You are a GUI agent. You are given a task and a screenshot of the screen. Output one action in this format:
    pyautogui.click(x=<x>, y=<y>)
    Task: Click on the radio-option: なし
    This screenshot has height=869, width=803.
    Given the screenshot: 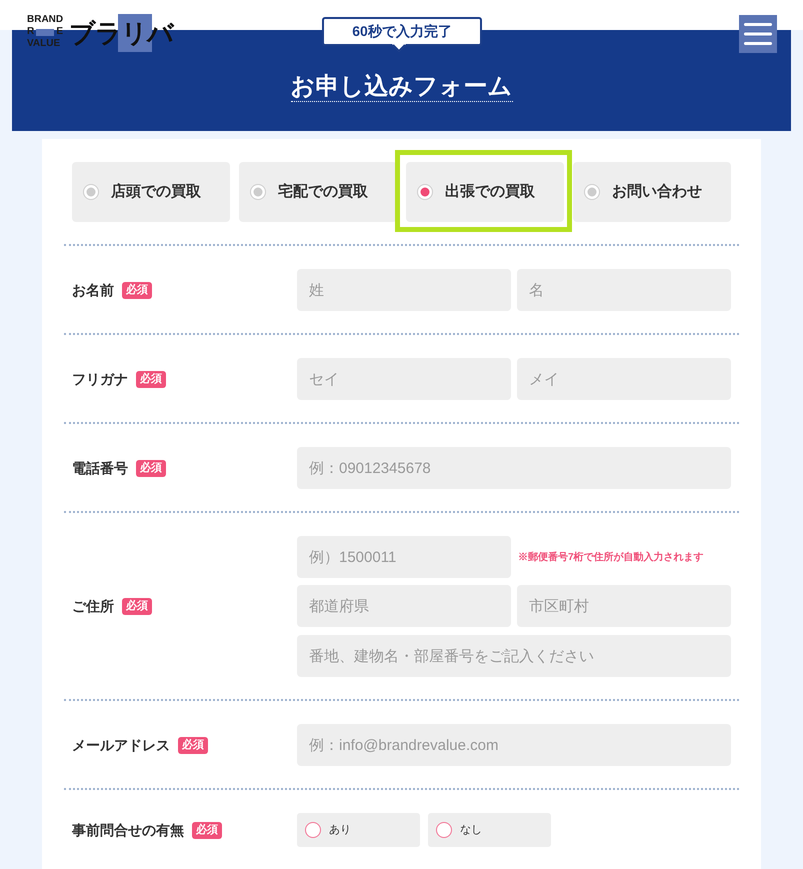 What is the action you would take?
    pyautogui.click(x=489, y=830)
    